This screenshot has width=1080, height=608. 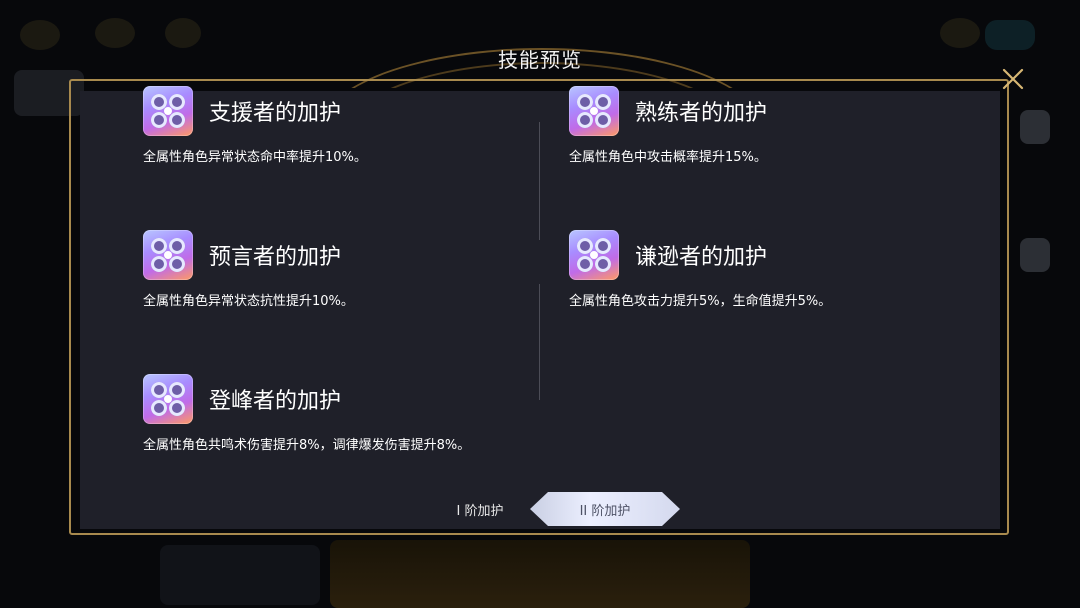 I want to click on skill-description: 全属性角色攻击力提升5%，生命值提升5%。, so click(x=700, y=301).